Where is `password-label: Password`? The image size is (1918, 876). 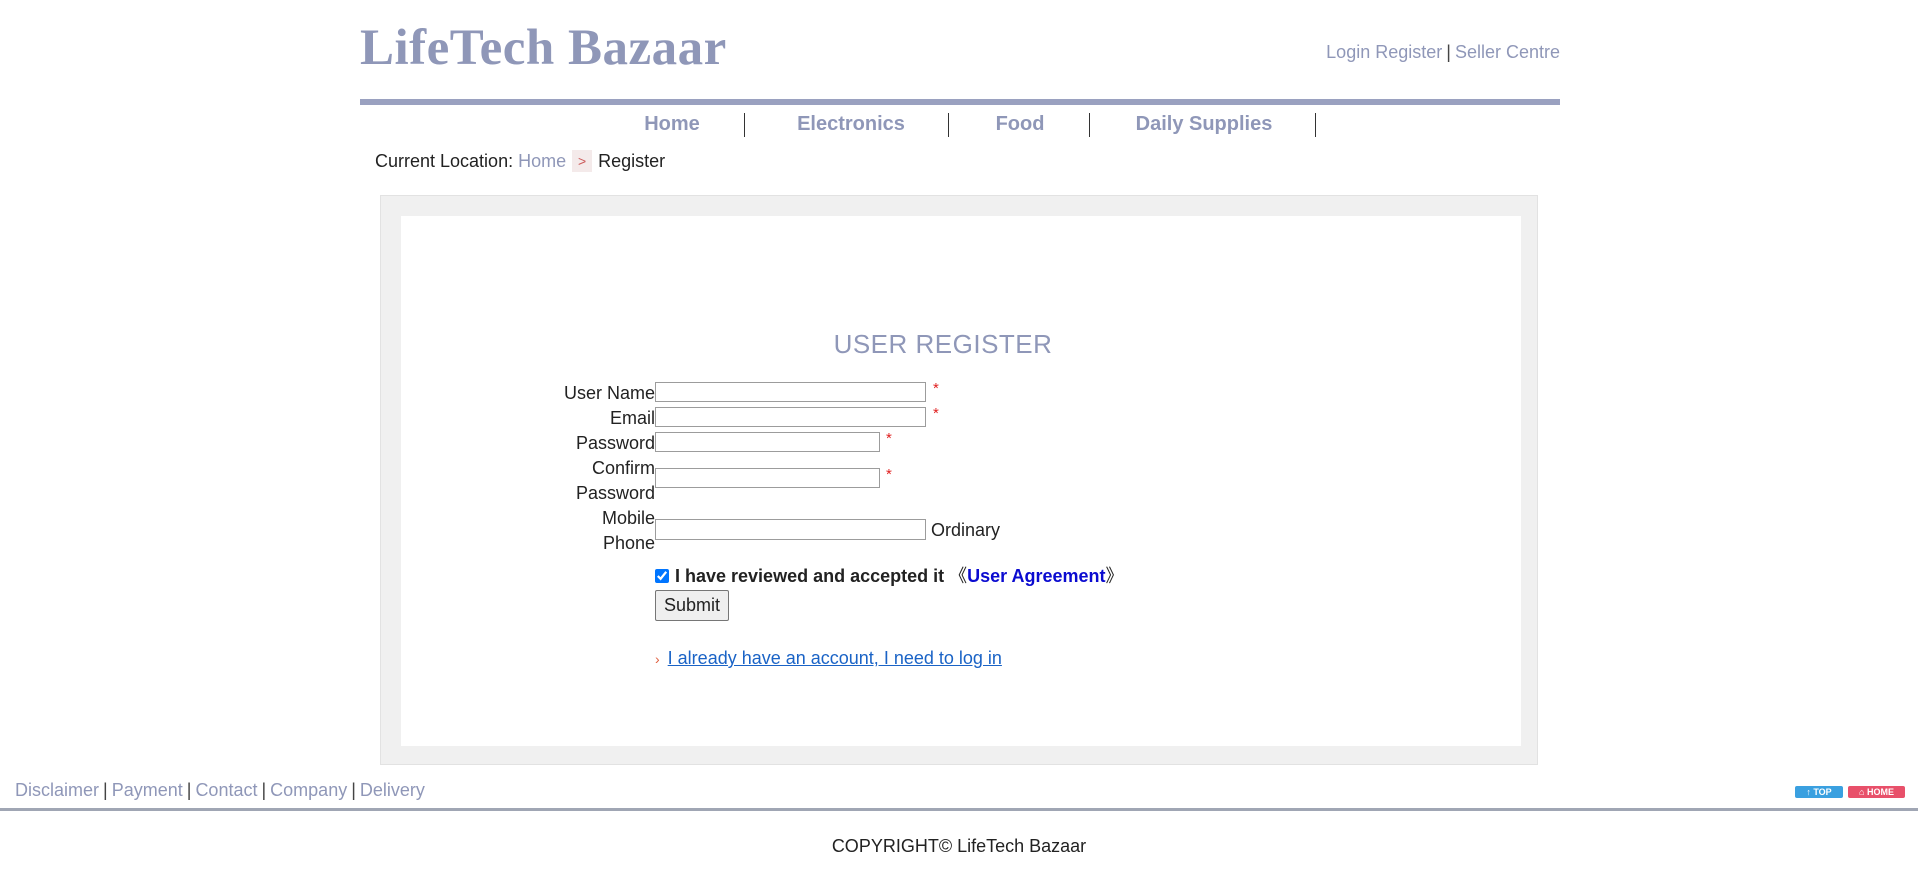 password-label: Password is located at coordinates (615, 443).